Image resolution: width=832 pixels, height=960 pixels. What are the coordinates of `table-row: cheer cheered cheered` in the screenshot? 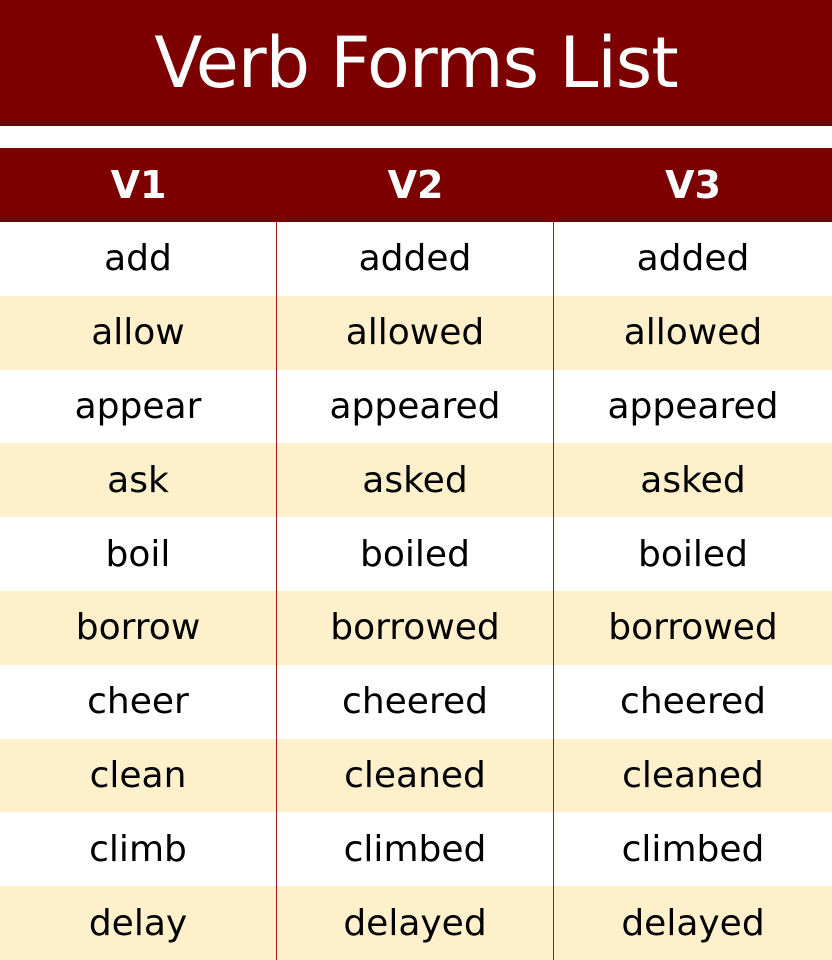 It's located at (416, 701).